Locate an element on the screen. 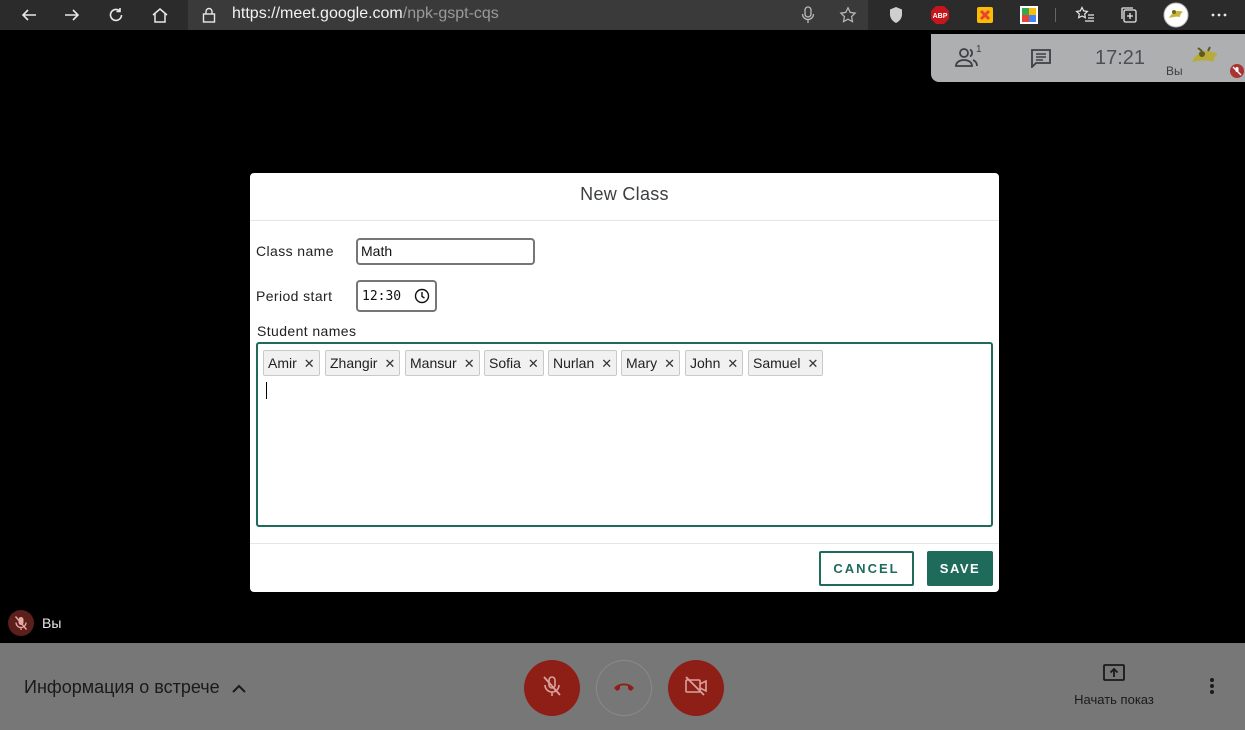  adblock-icon: ABP is located at coordinates (940, 15).